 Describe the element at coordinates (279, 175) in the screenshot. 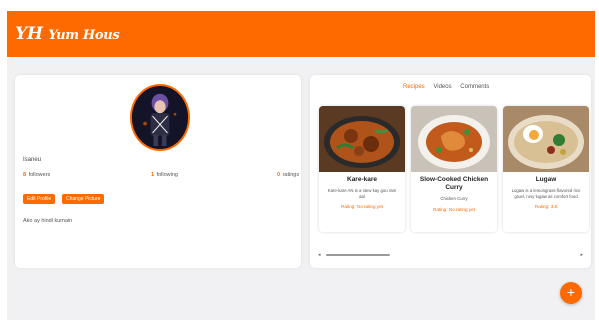

I see `ratings-count: 0` at that location.